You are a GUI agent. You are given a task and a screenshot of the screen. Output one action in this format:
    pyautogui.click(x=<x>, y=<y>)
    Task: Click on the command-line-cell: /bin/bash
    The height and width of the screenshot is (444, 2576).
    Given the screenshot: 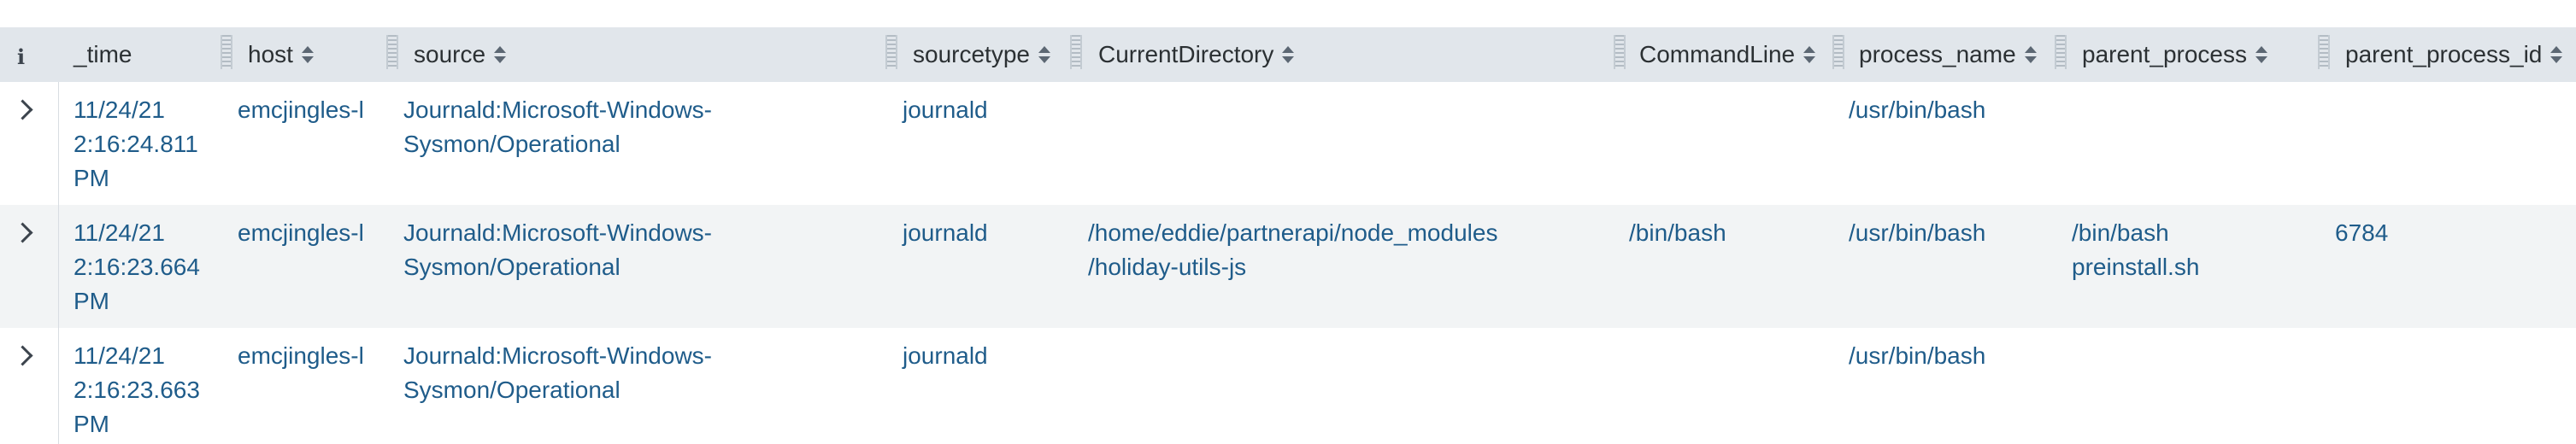 What is the action you would take?
    pyautogui.click(x=1677, y=233)
    